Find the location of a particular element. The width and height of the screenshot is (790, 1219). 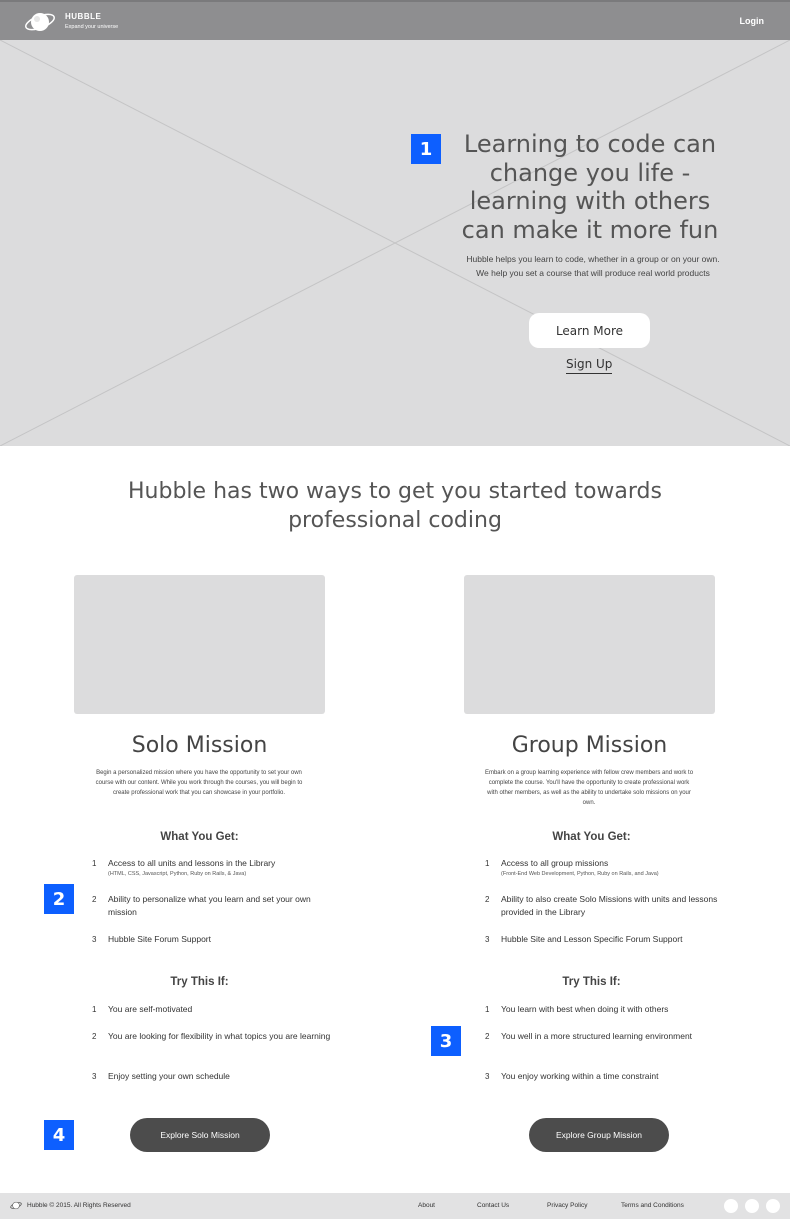

learn-more-button: Learn More is located at coordinates (589, 330).